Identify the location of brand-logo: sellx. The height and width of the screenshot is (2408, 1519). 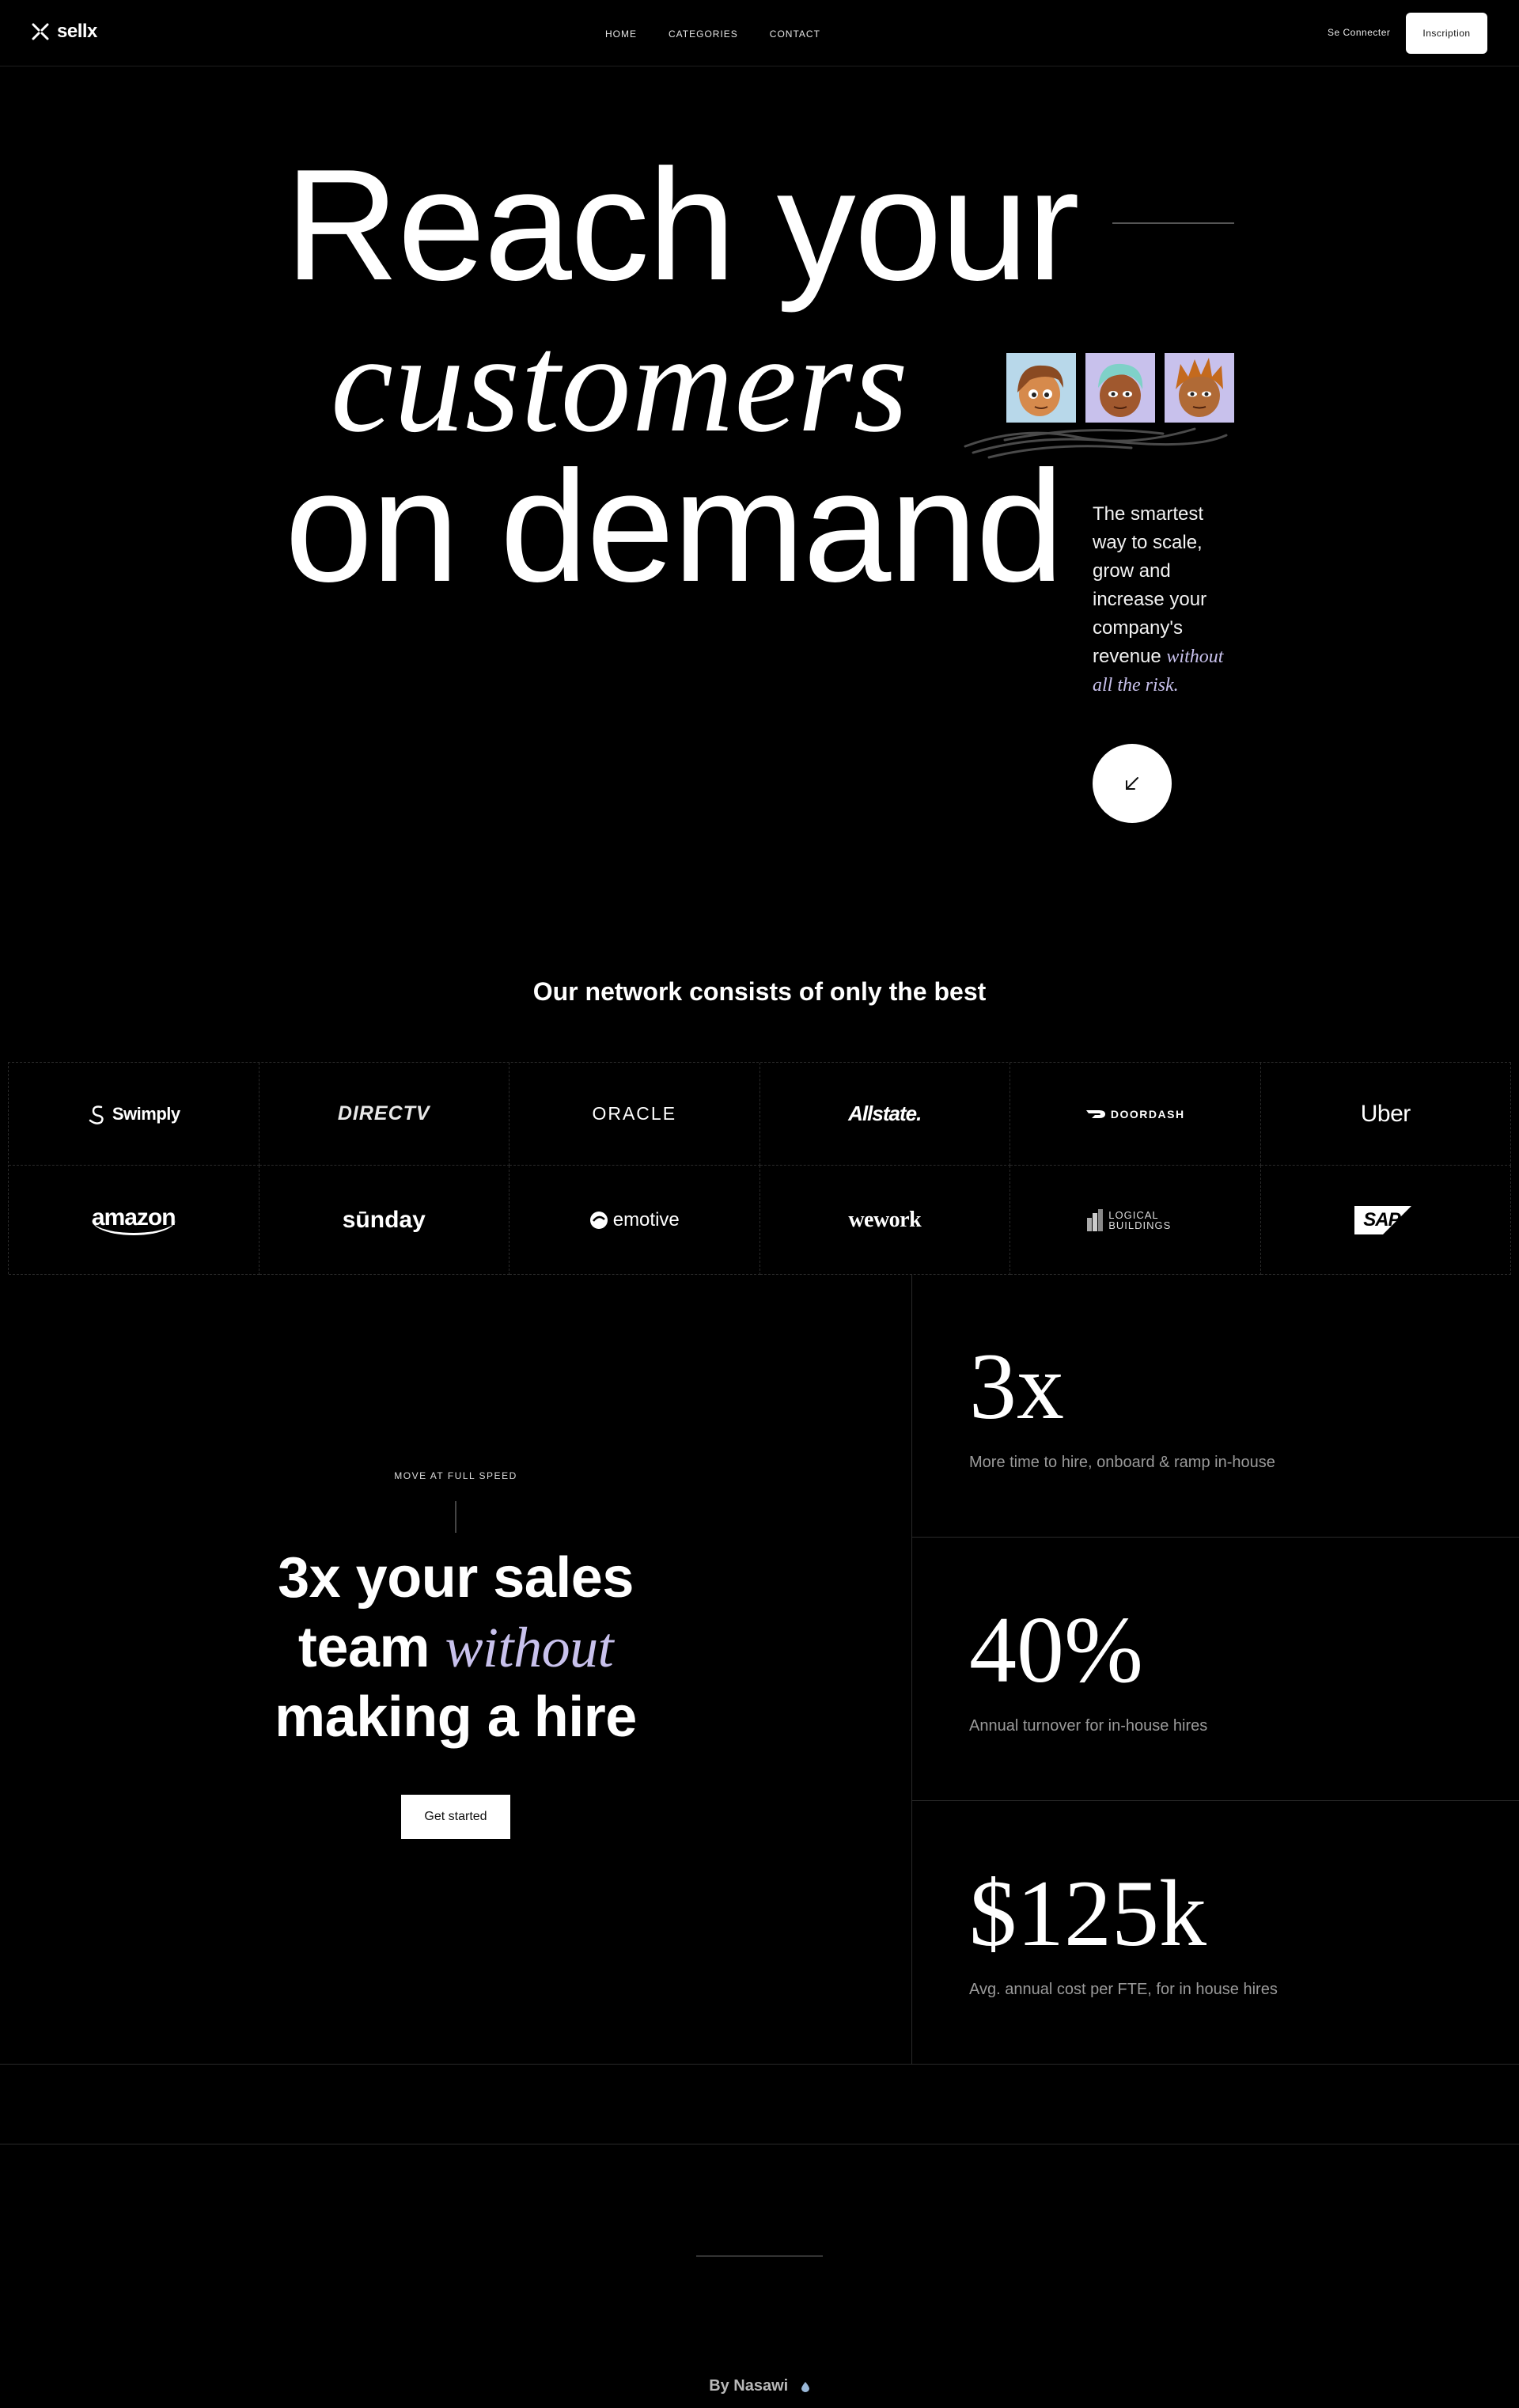
(63, 32).